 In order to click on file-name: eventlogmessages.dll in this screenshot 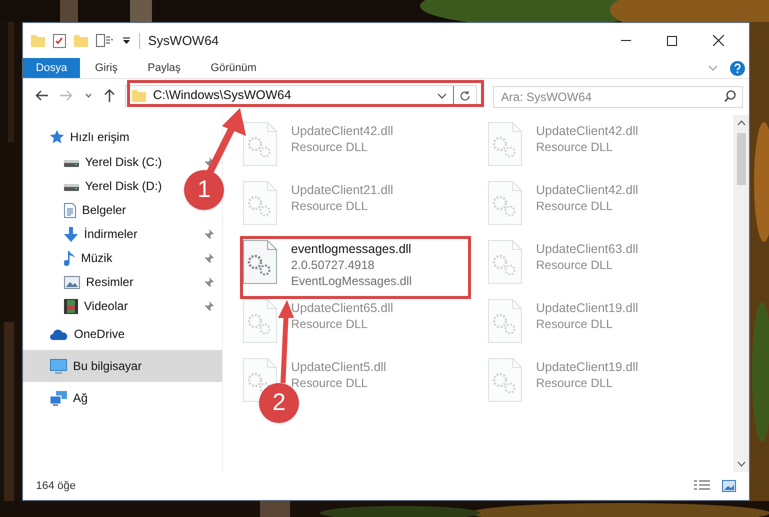, I will do `click(351, 249)`.